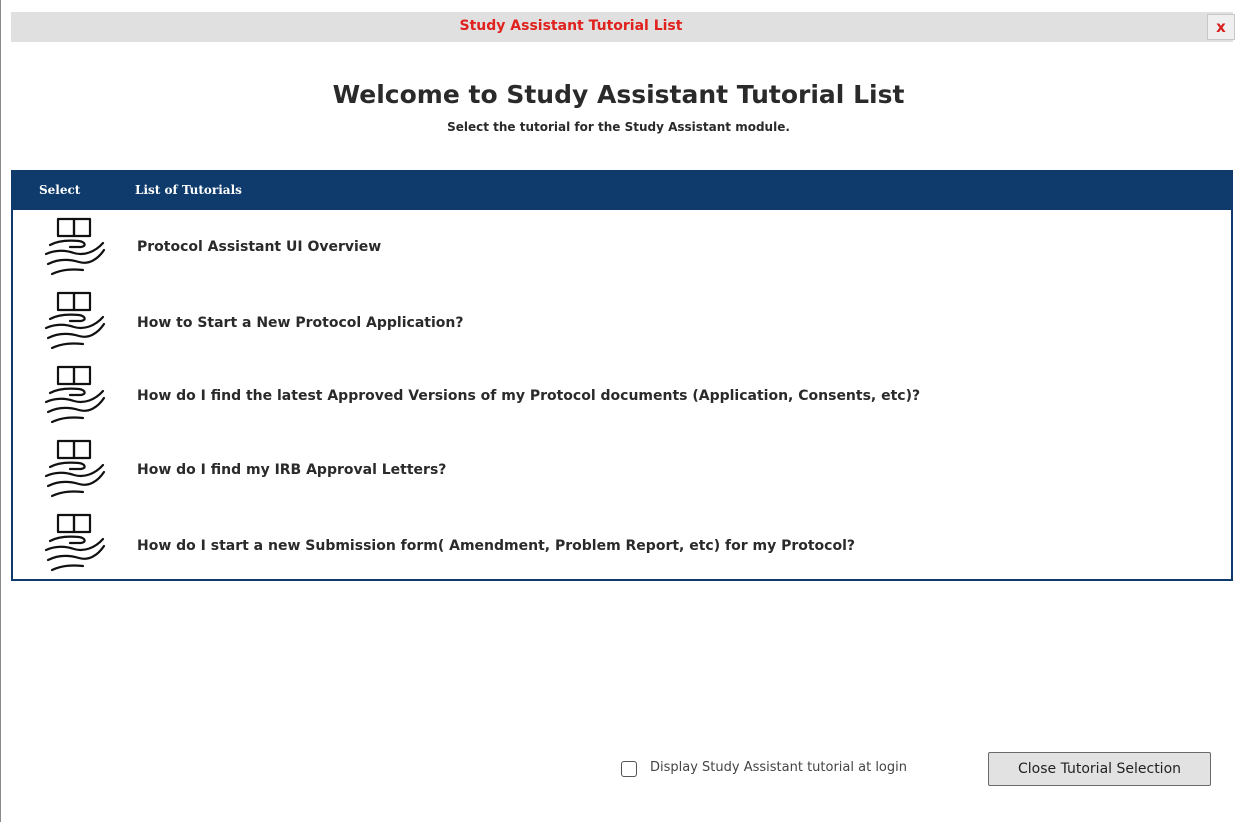  I want to click on tutorial-title: How do I find my IRB Approval Letters?, so click(291, 470).